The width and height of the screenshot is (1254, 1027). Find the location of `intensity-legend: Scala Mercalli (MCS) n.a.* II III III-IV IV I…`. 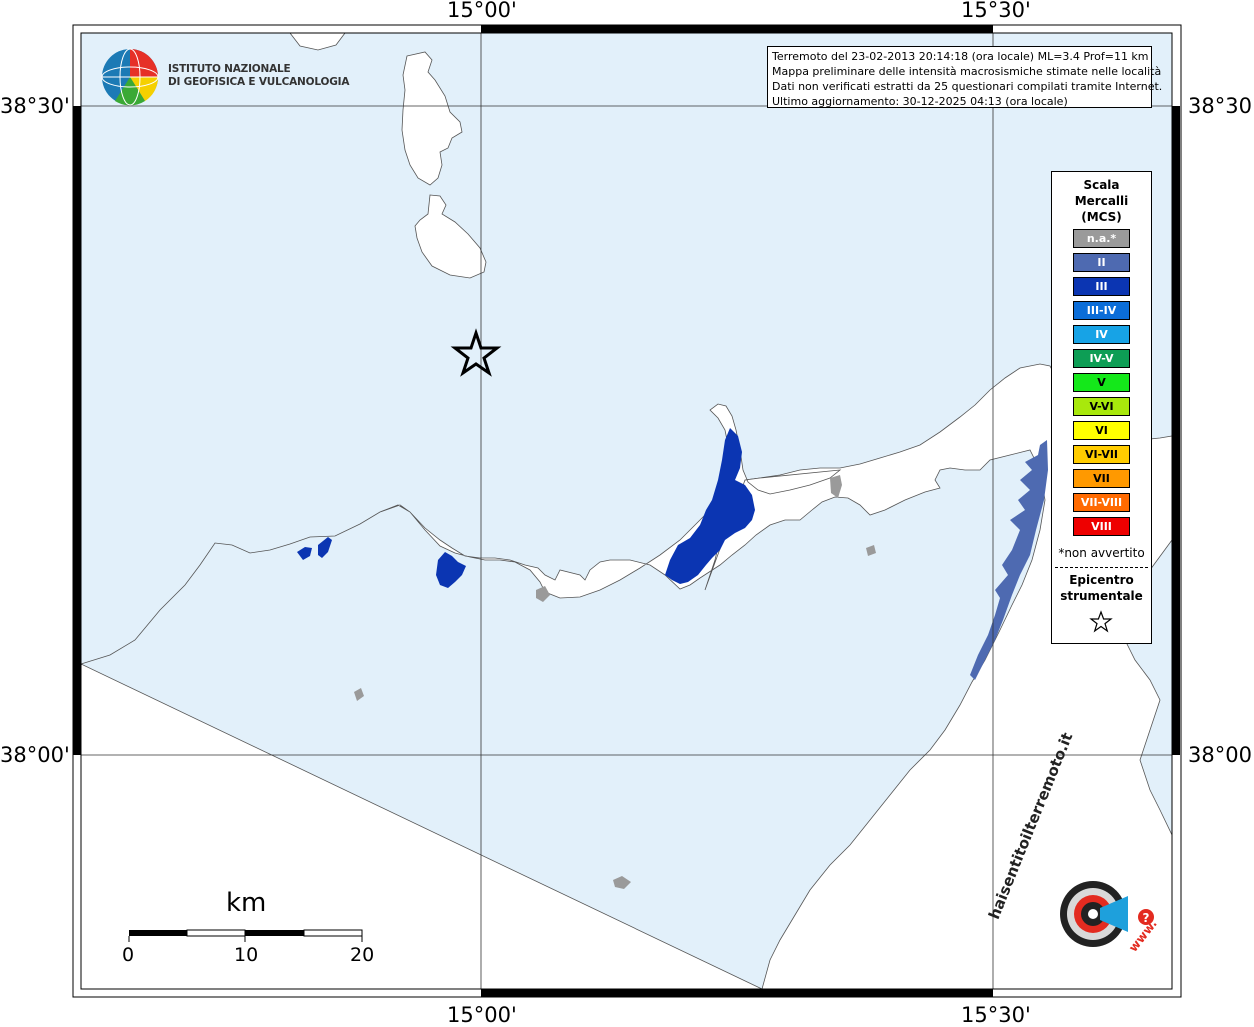

intensity-legend: Scala Mercalli (MCS) n.a.* II III III-IV IV I… is located at coordinates (1101, 407).